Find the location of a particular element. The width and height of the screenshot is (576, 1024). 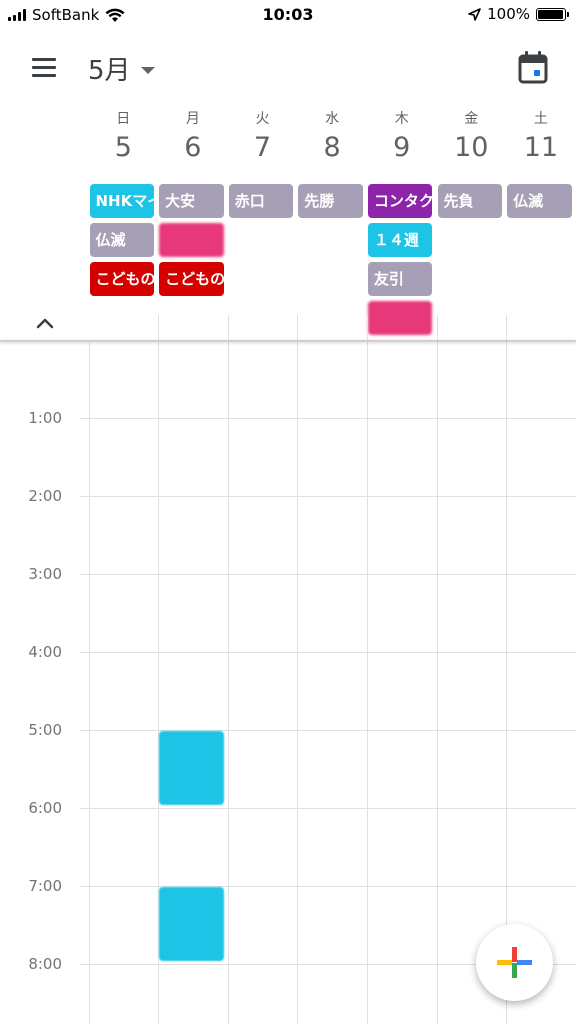

day-number: 10 is located at coordinates (472, 147).